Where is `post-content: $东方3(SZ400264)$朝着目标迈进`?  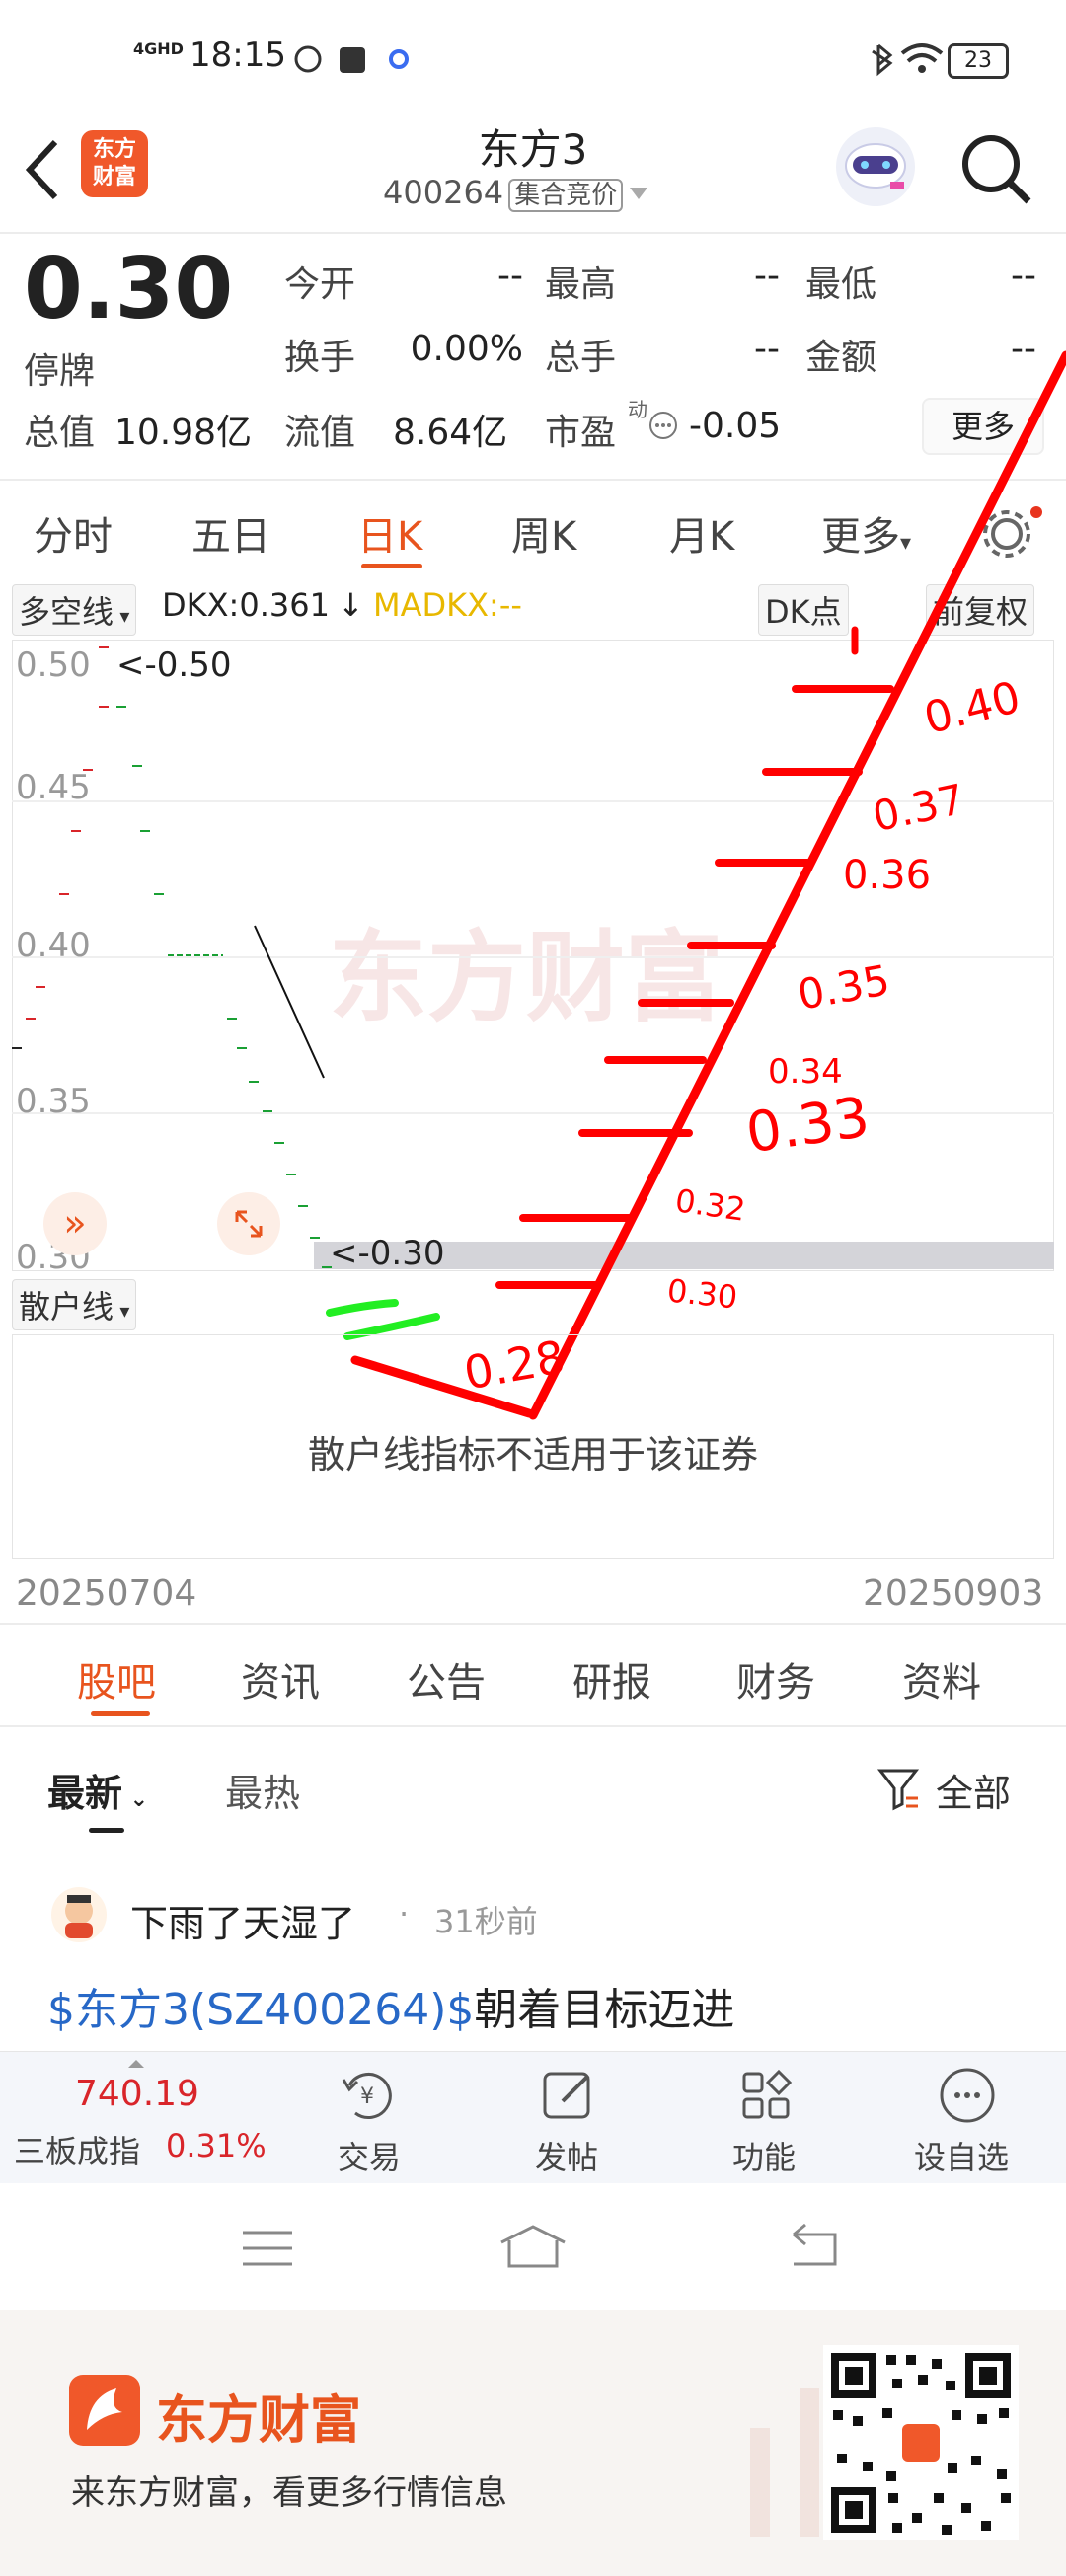 post-content: $东方3(SZ400264)$朝着目标迈进 is located at coordinates (390, 2006).